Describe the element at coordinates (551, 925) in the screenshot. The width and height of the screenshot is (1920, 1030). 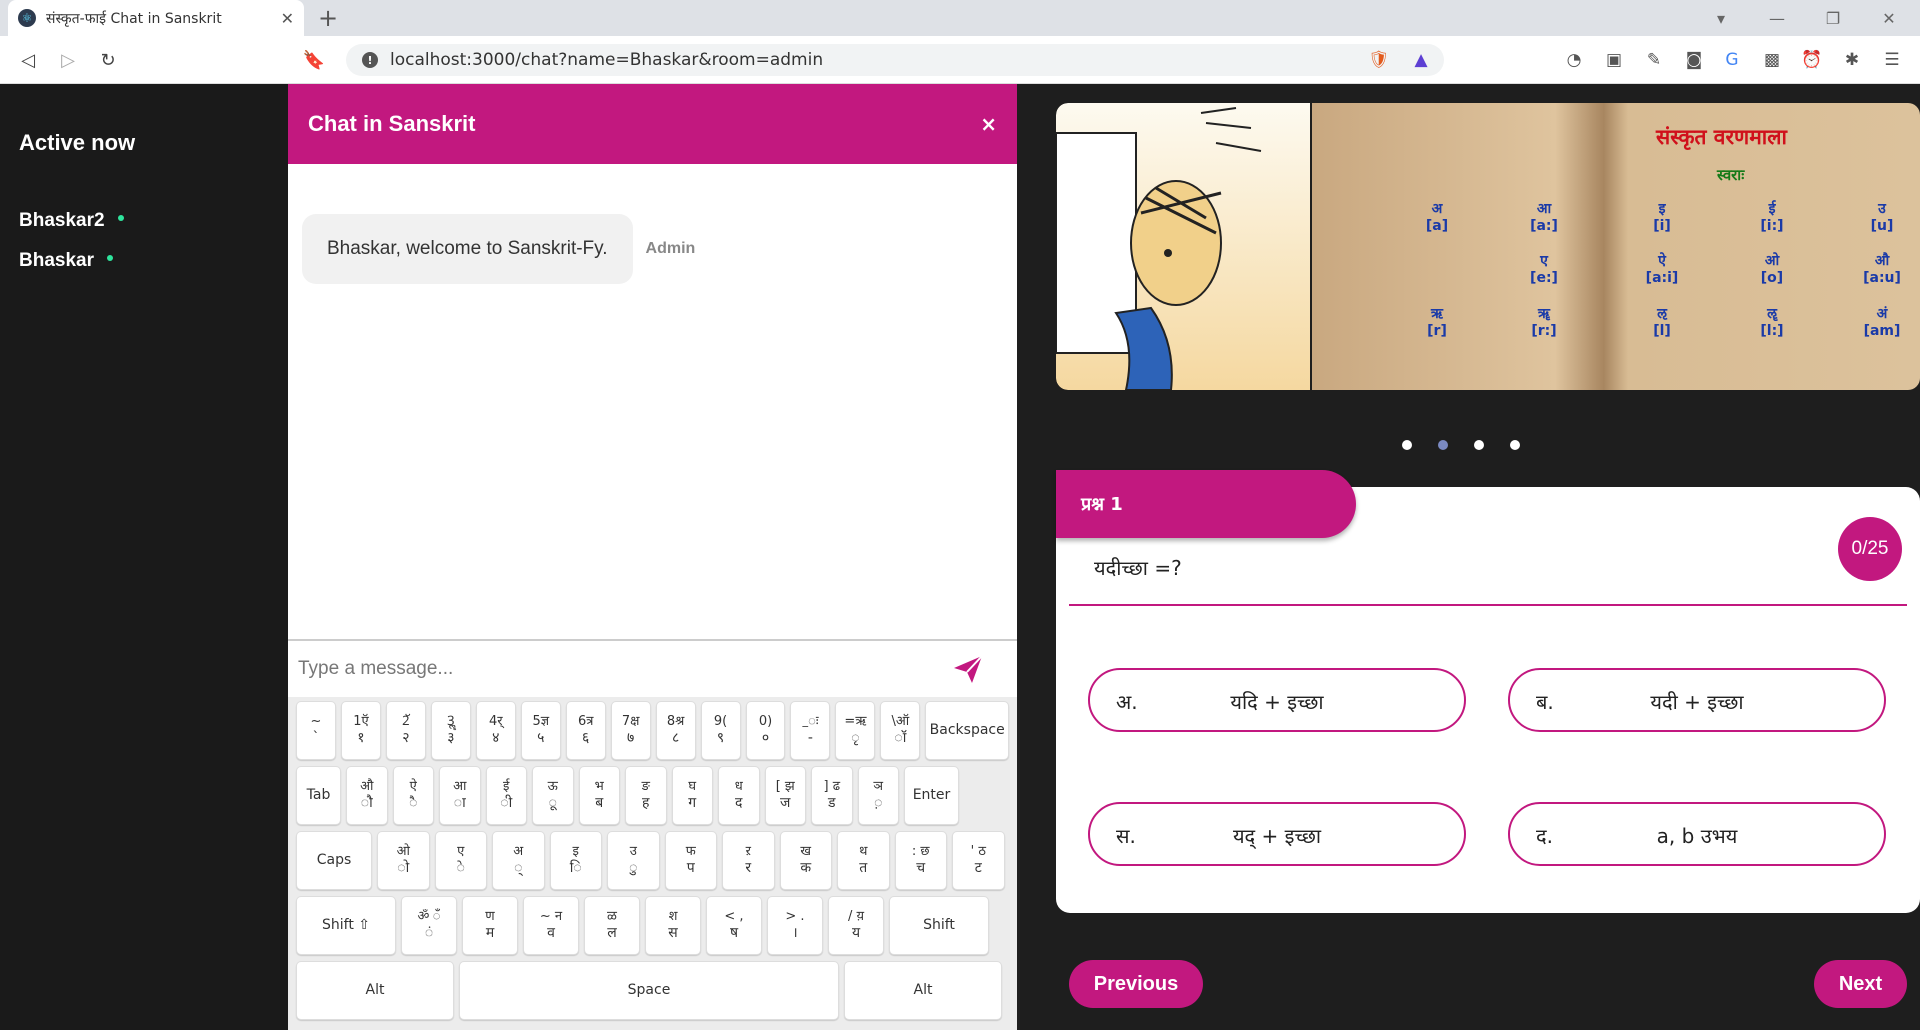
I see `key: ~ नव` at that location.